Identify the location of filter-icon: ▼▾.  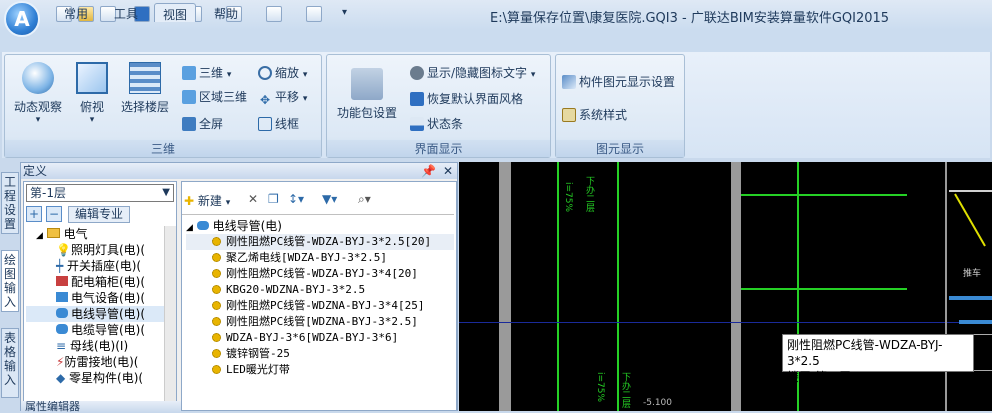
(329, 199).